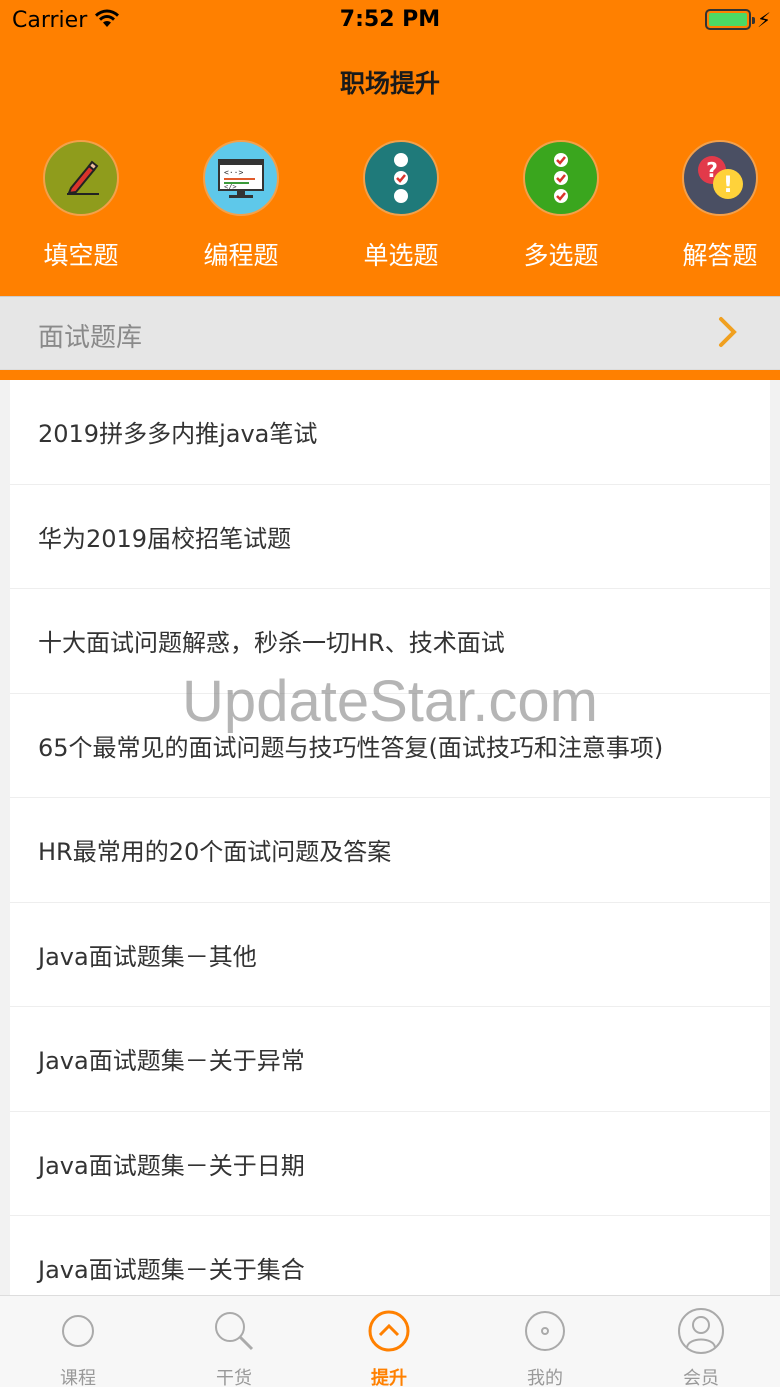 The height and width of the screenshot is (1387, 780). I want to click on page-title: 职场提升, so click(389, 83).